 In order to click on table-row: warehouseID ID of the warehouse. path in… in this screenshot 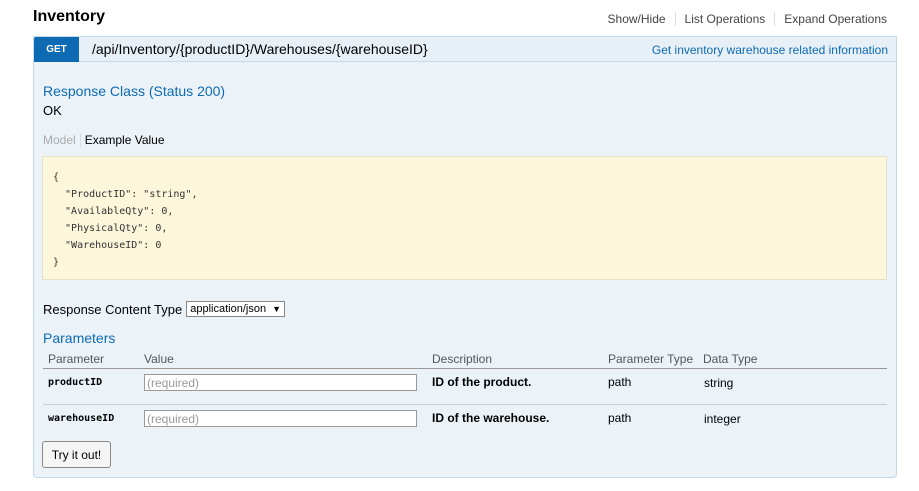, I will do `click(465, 423)`.